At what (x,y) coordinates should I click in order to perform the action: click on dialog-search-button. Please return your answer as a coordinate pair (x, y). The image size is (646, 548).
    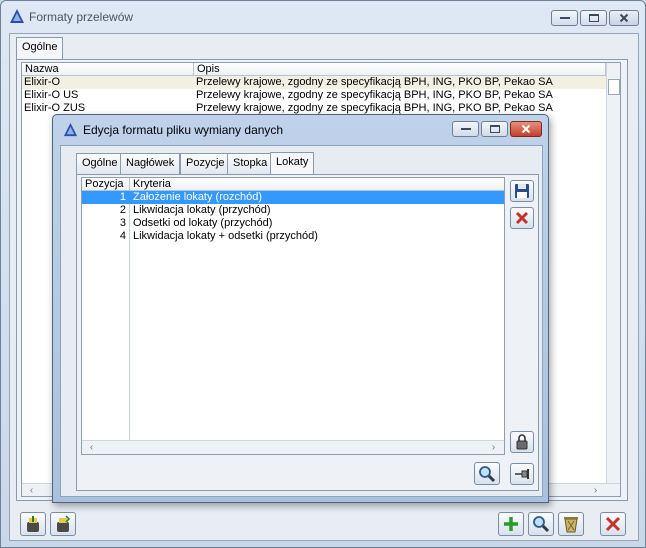
    Looking at the image, I should click on (487, 473).